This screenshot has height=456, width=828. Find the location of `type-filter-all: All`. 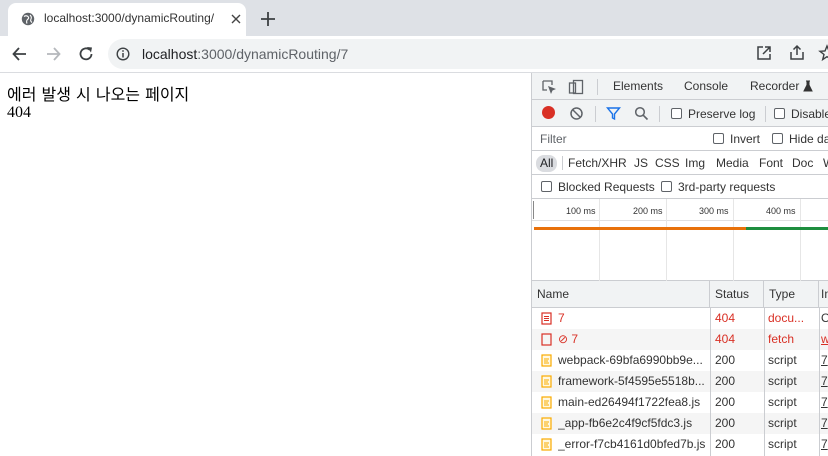

type-filter-all: All is located at coordinates (547, 163).